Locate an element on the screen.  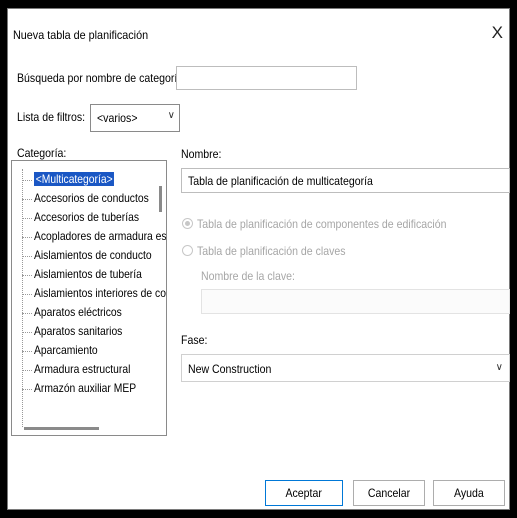
tree-horizontal-scrollbar is located at coordinates (61, 428).